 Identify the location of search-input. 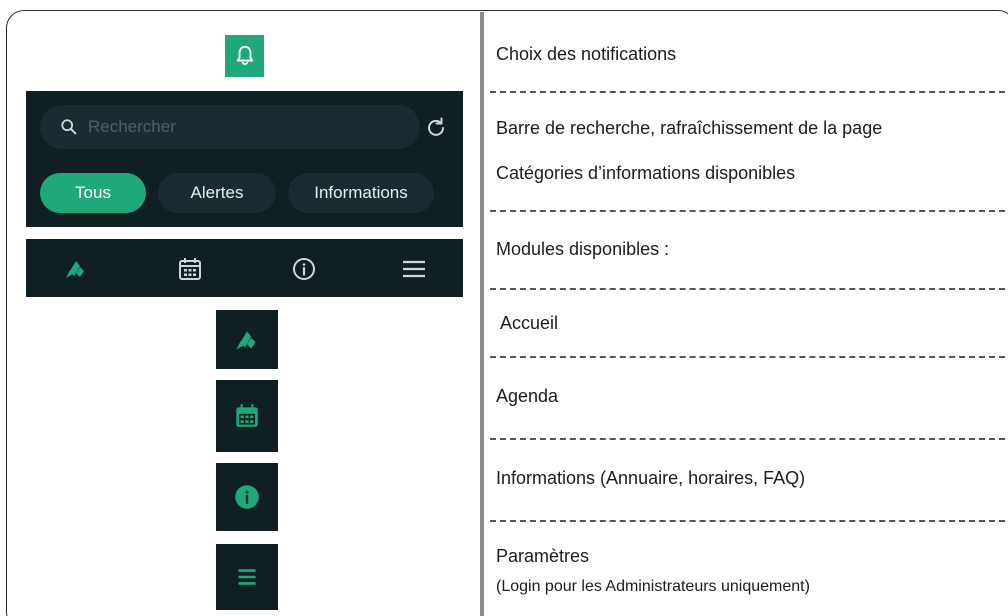
(238, 127).